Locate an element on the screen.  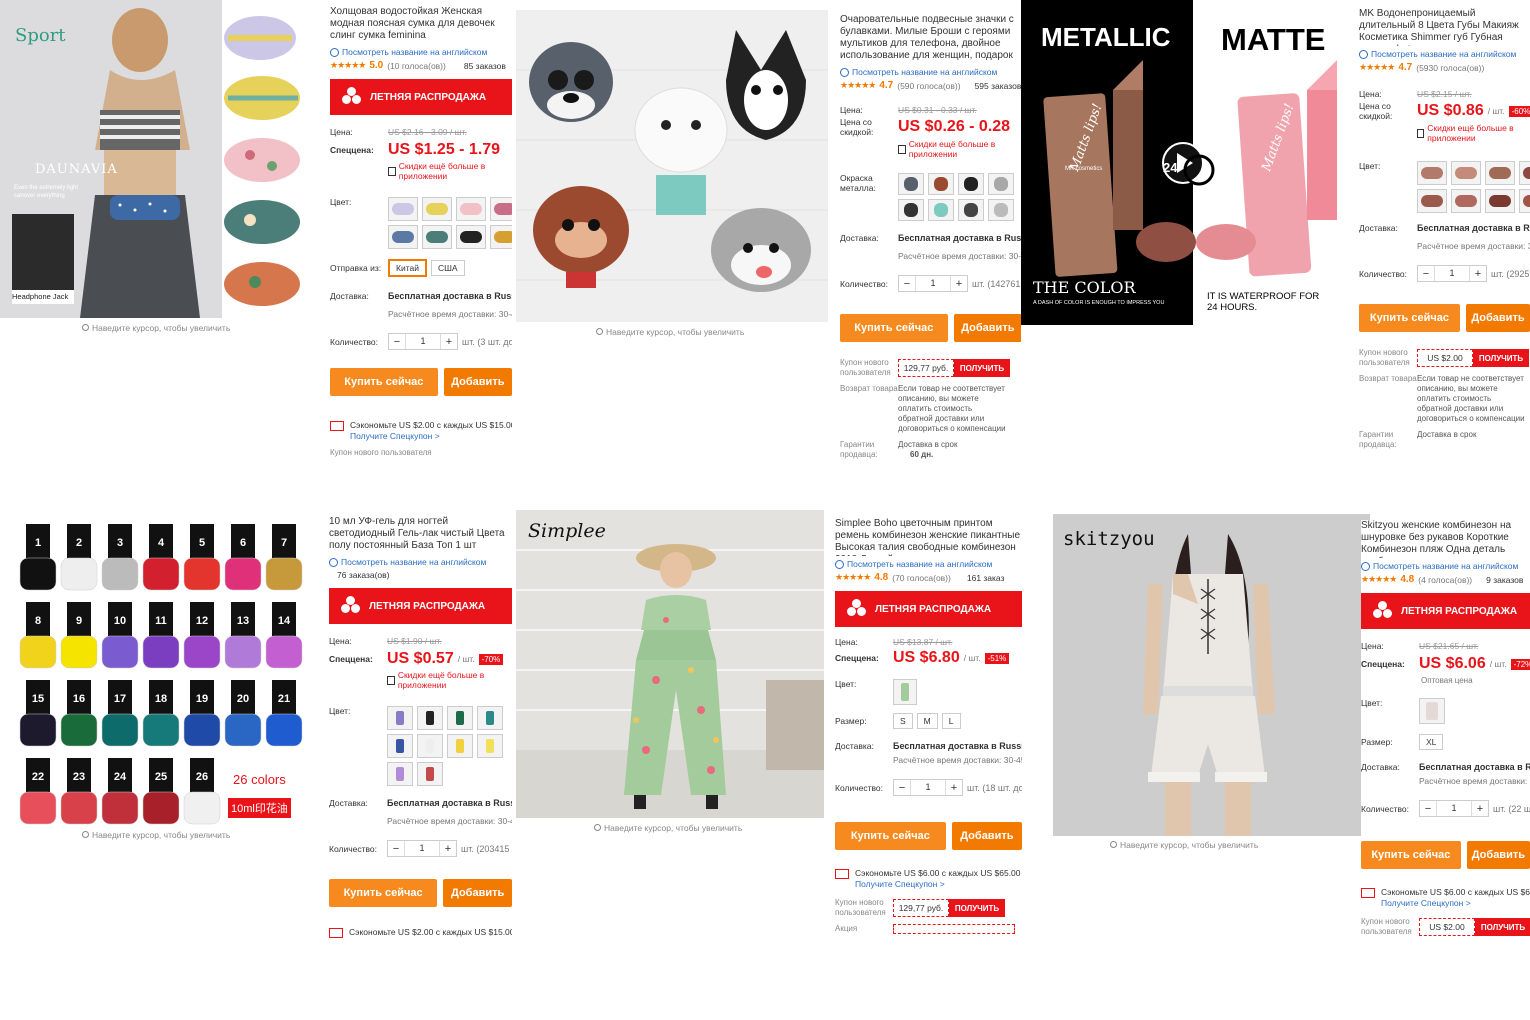
votes: (70 голоса(ов)) is located at coordinates (921, 578).